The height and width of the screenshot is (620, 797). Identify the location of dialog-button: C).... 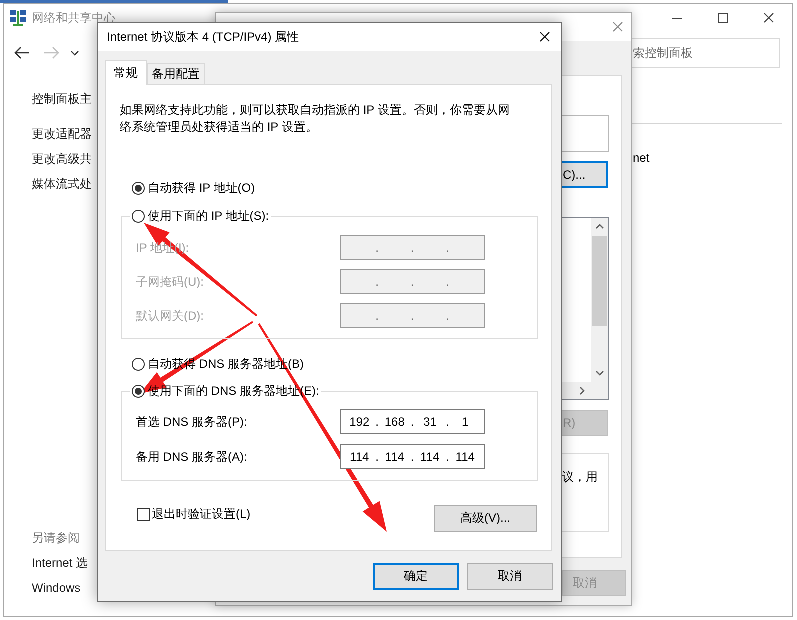
(585, 174).